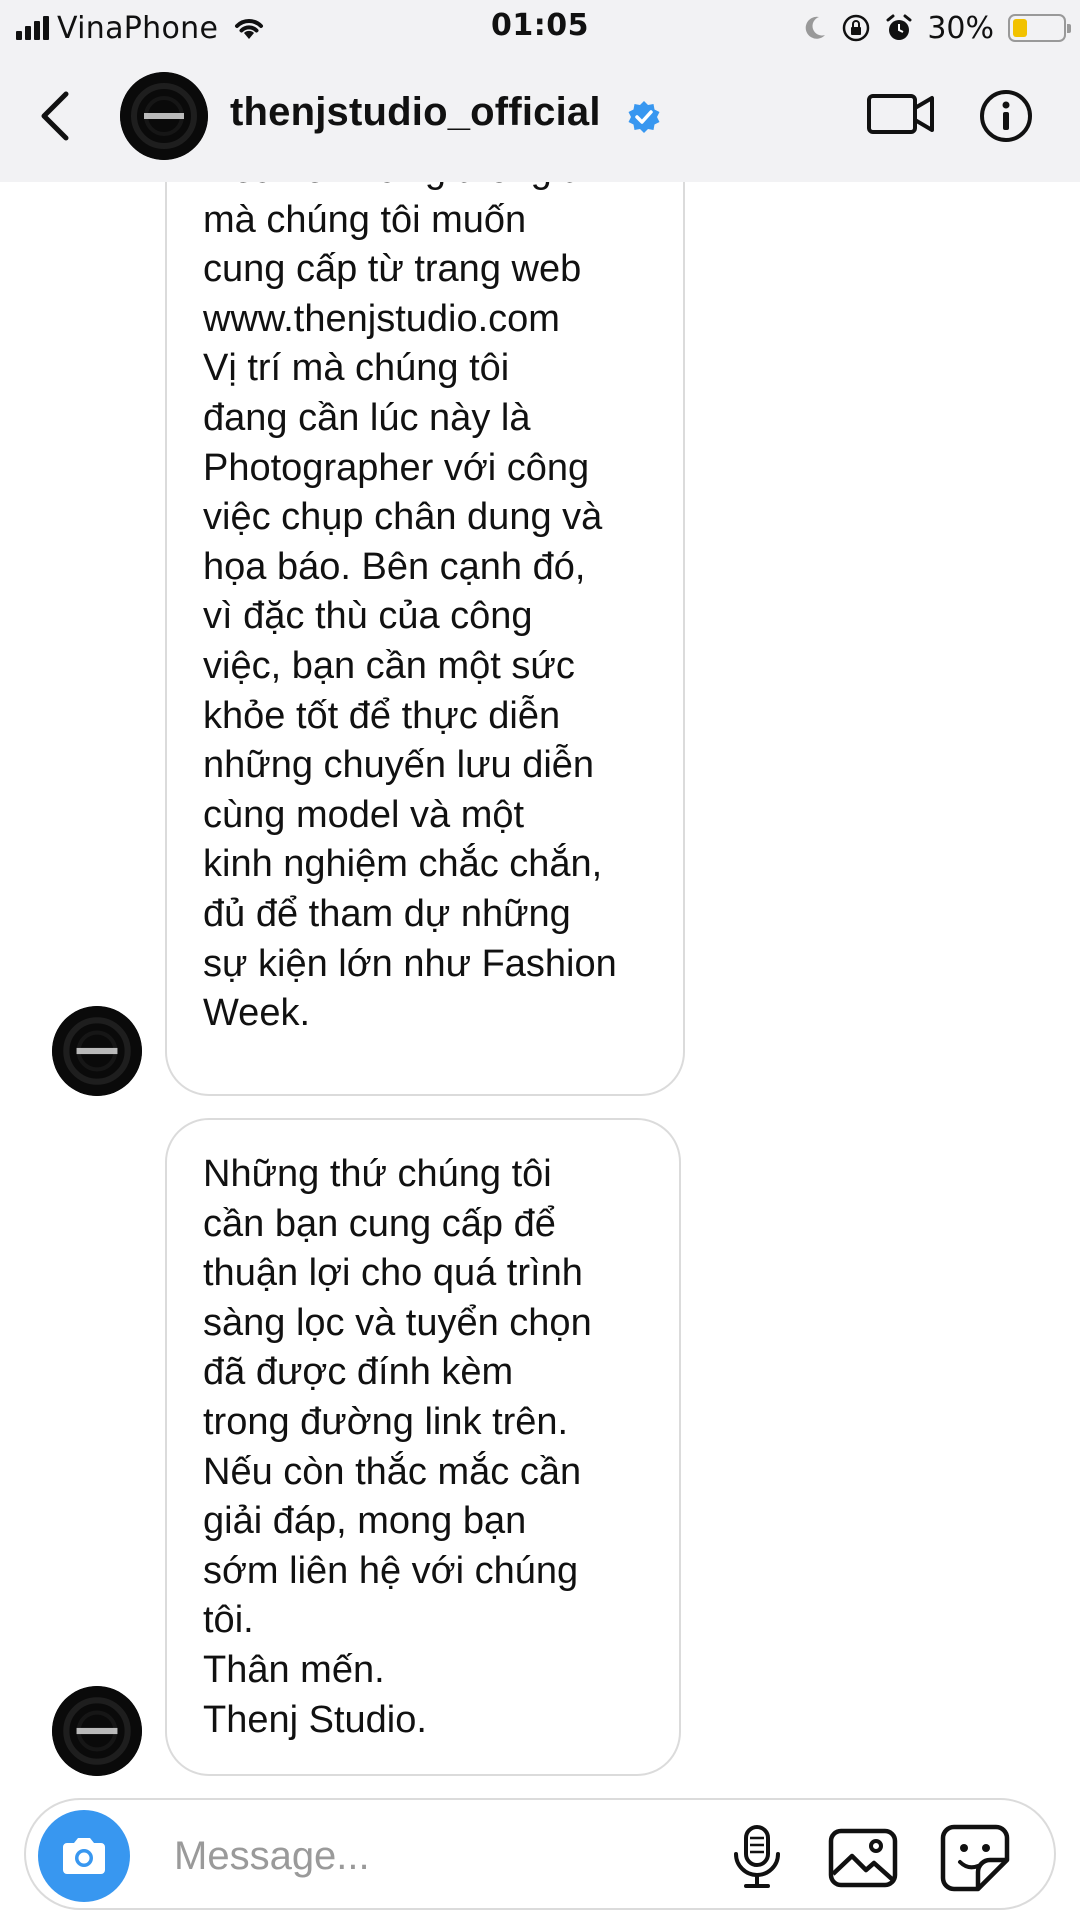  I want to click on status-bar: VinaPhone 01:05 30%, so click(540, 28).